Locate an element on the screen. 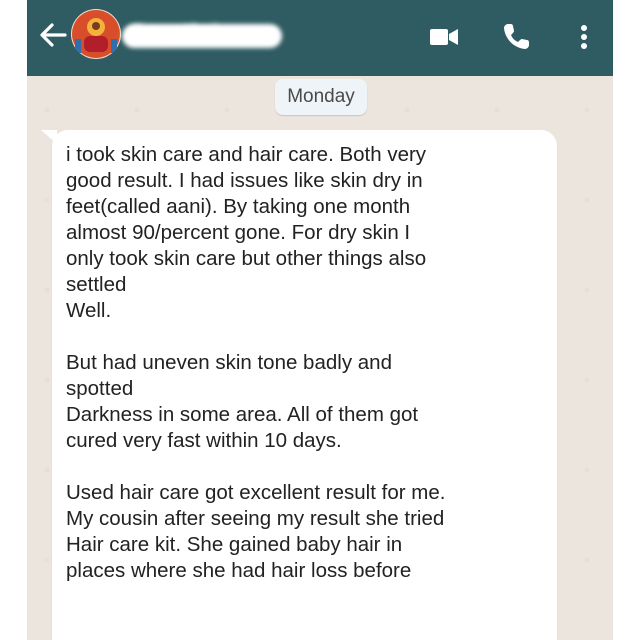 The width and height of the screenshot is (640, 640). message-line: spotted is located at coordinates (100, 388).